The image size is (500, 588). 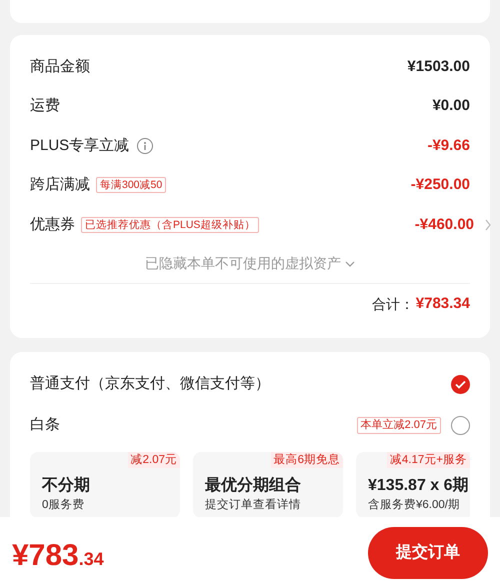 What do you see at coordinates (253, 504) in the screenshot?
I see `plan-subtitle: 提交订单查看详情` at bounding box center [253, 504].